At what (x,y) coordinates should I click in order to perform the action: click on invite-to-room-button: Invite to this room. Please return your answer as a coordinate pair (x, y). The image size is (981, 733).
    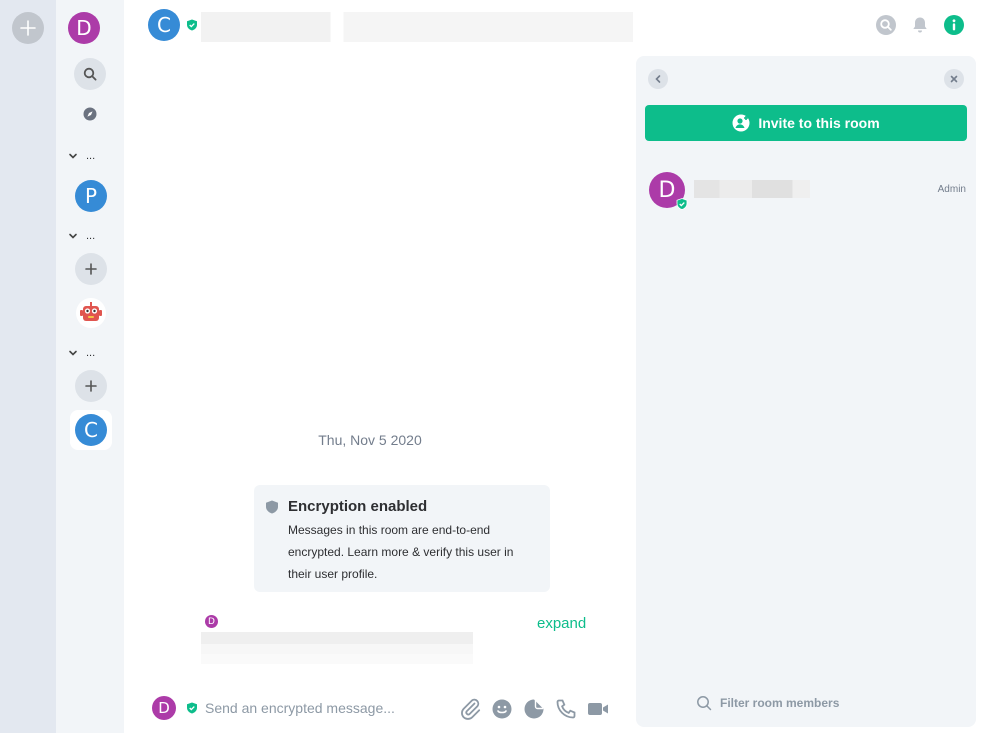
    Looking at the image, I should click on (806, 123).